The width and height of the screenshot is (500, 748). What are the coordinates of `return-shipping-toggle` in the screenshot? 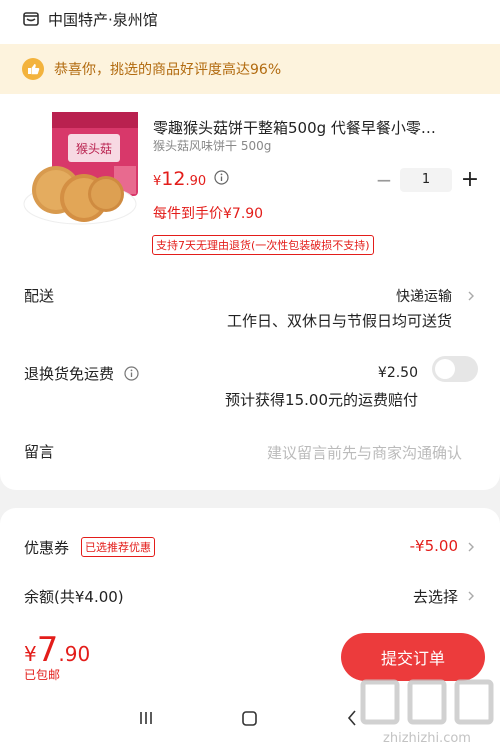 It's located at (455, 369).